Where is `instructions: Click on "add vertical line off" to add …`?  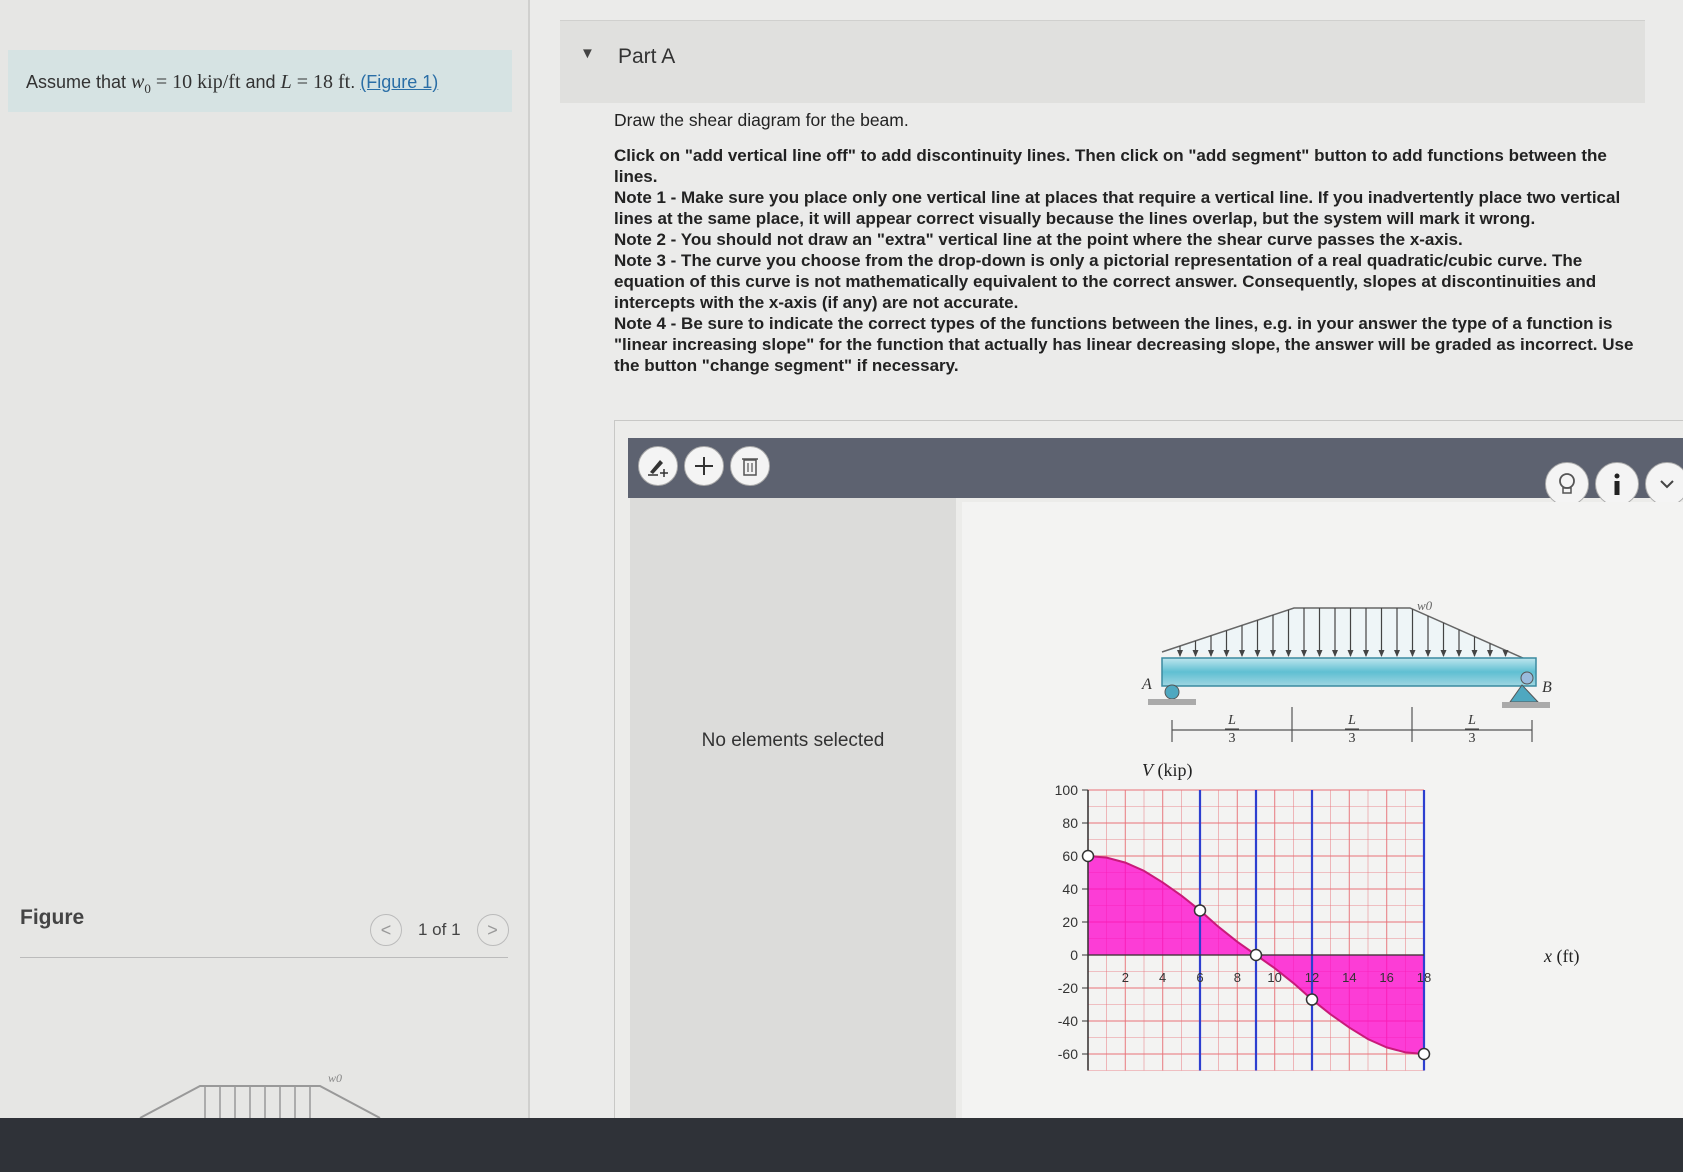 instructions: Click on "add vertical line off" to add … is located at coordinates (1124, 260).